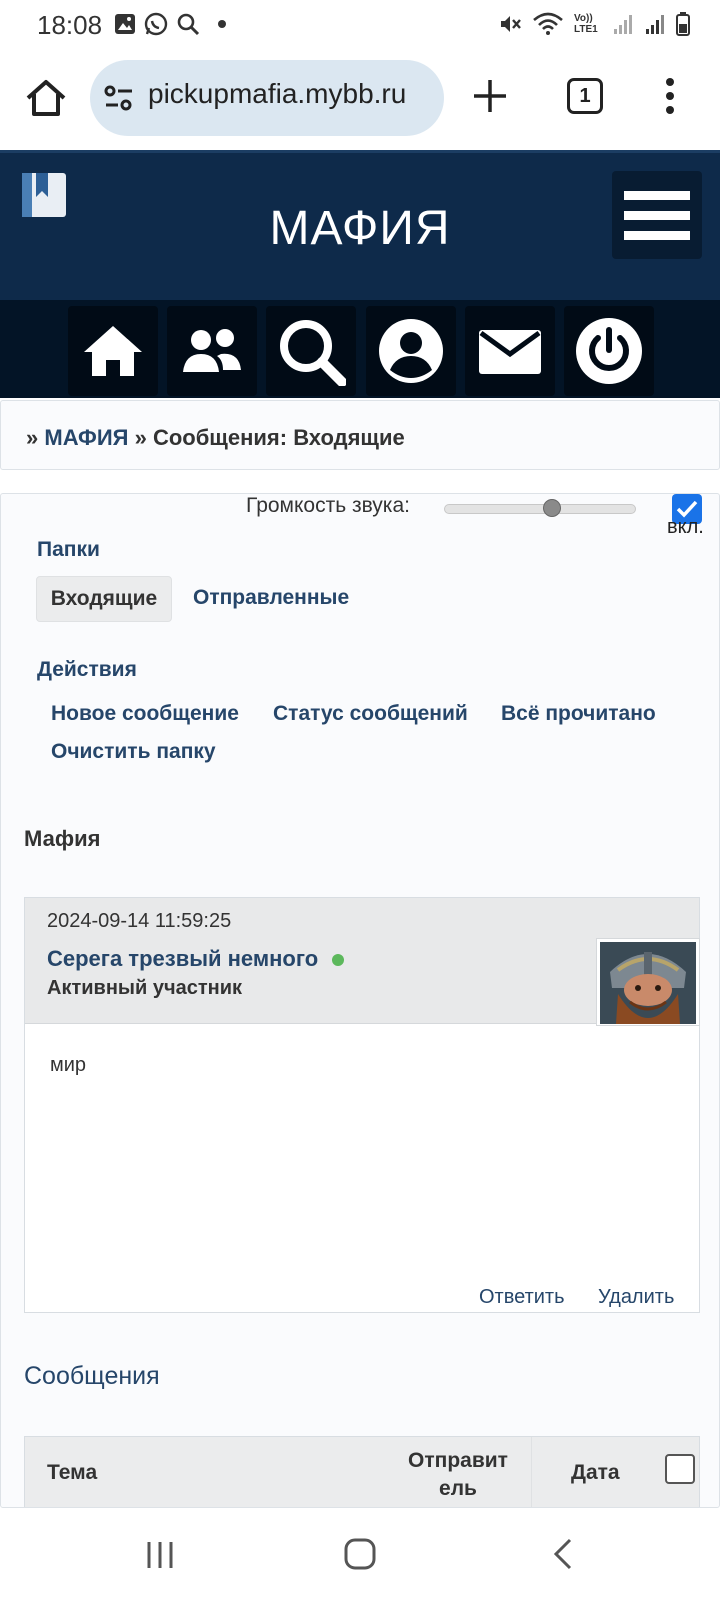 The image size is (720, 1600). I want to click on home-nav-icon, so click(360, 1554).